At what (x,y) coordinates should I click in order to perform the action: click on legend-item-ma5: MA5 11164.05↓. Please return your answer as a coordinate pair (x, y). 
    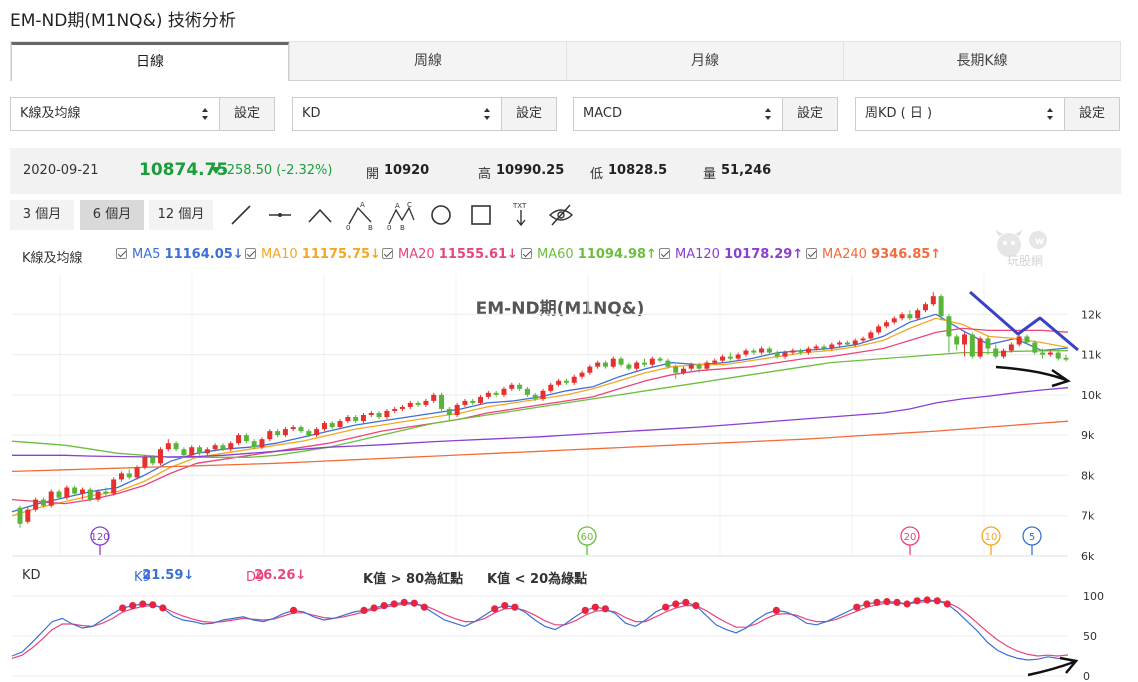
    Looking at the image, I should click on (180, 254).